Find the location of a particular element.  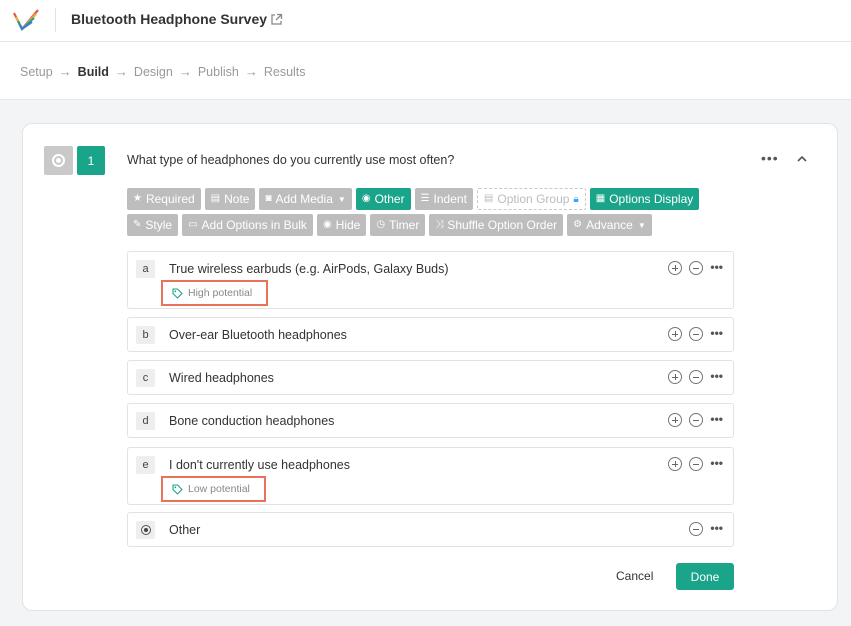

option-tag: Low potential is located at coordinates (213, 489).